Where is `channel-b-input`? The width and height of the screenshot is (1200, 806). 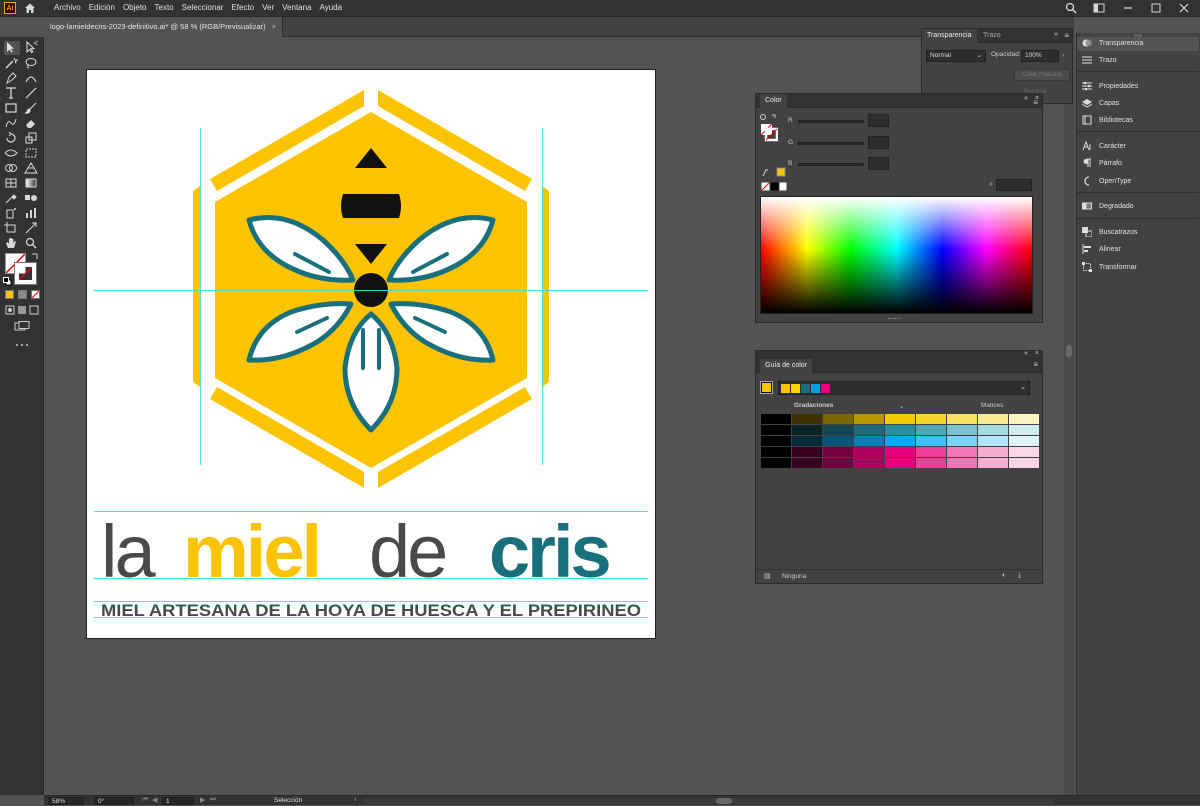
channel-b-input is located at coordinates (878, 163).